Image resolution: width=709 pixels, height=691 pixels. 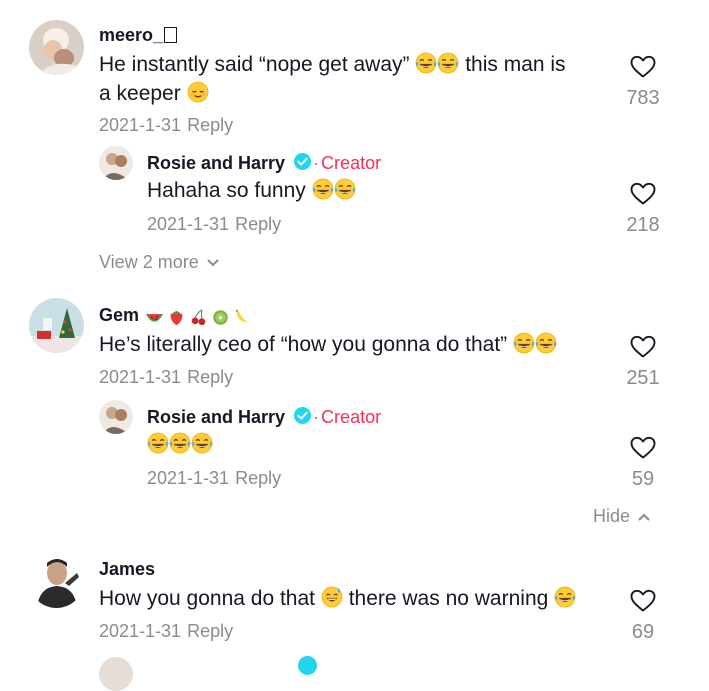 I want to click on username: James, so click(x=127, y=569).